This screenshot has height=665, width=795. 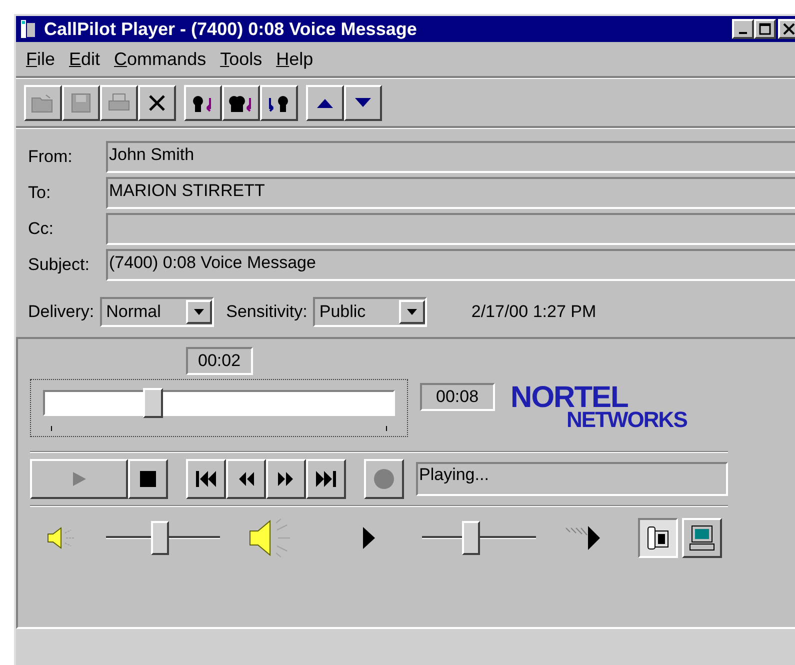 I want to click on menu-item: Help, so click(x=295, y=59).